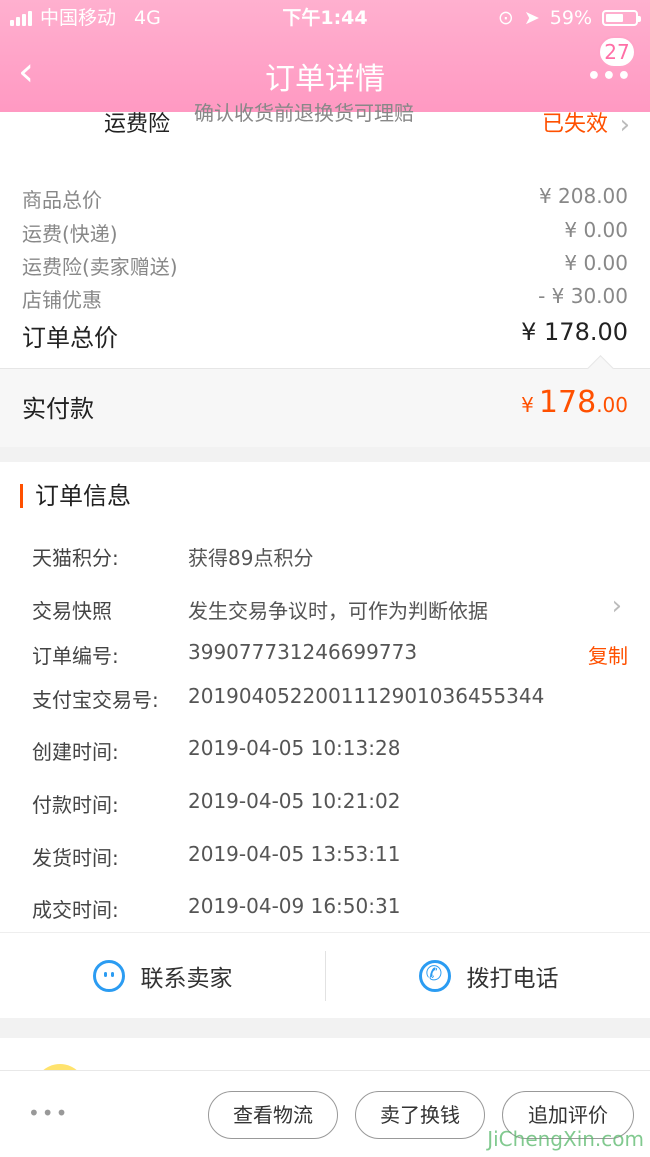 The height and width of the screenshot is (1157, 650). Describe the element at coordinates (330, 557) in the screenshot. I see `info-row-points: 天猫积分: 获得89点积分` at that location.